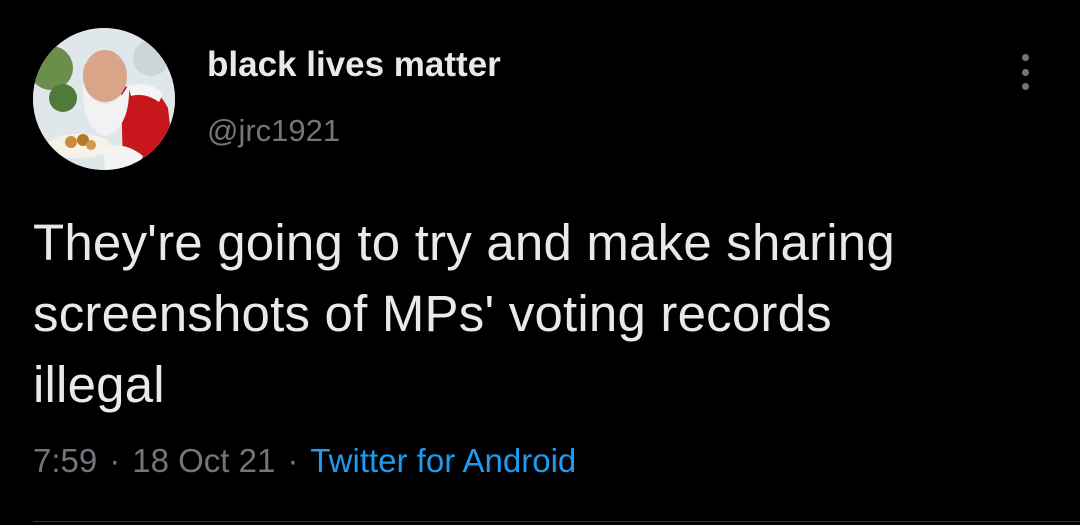 The image size is (1080, 525). What do you see at coordinates (432, 313) in the screenshot?
I see `tweet-text-line: screenshots of MPs' voting records` at bounding box center [432, 313].